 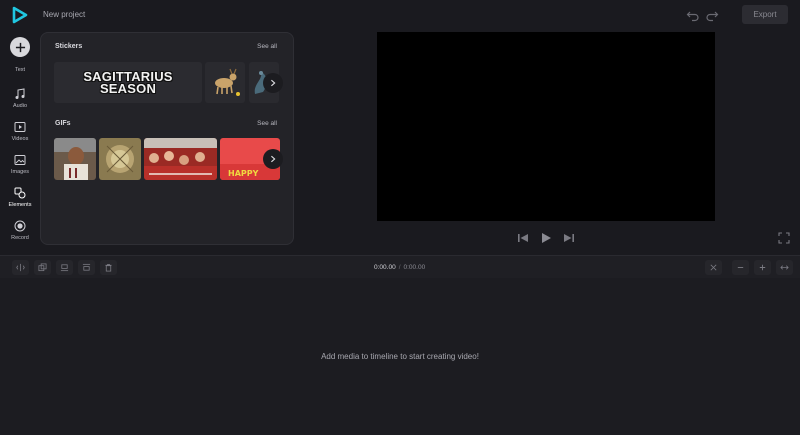 I want to click on video-icon, so click(x=20, y=127).